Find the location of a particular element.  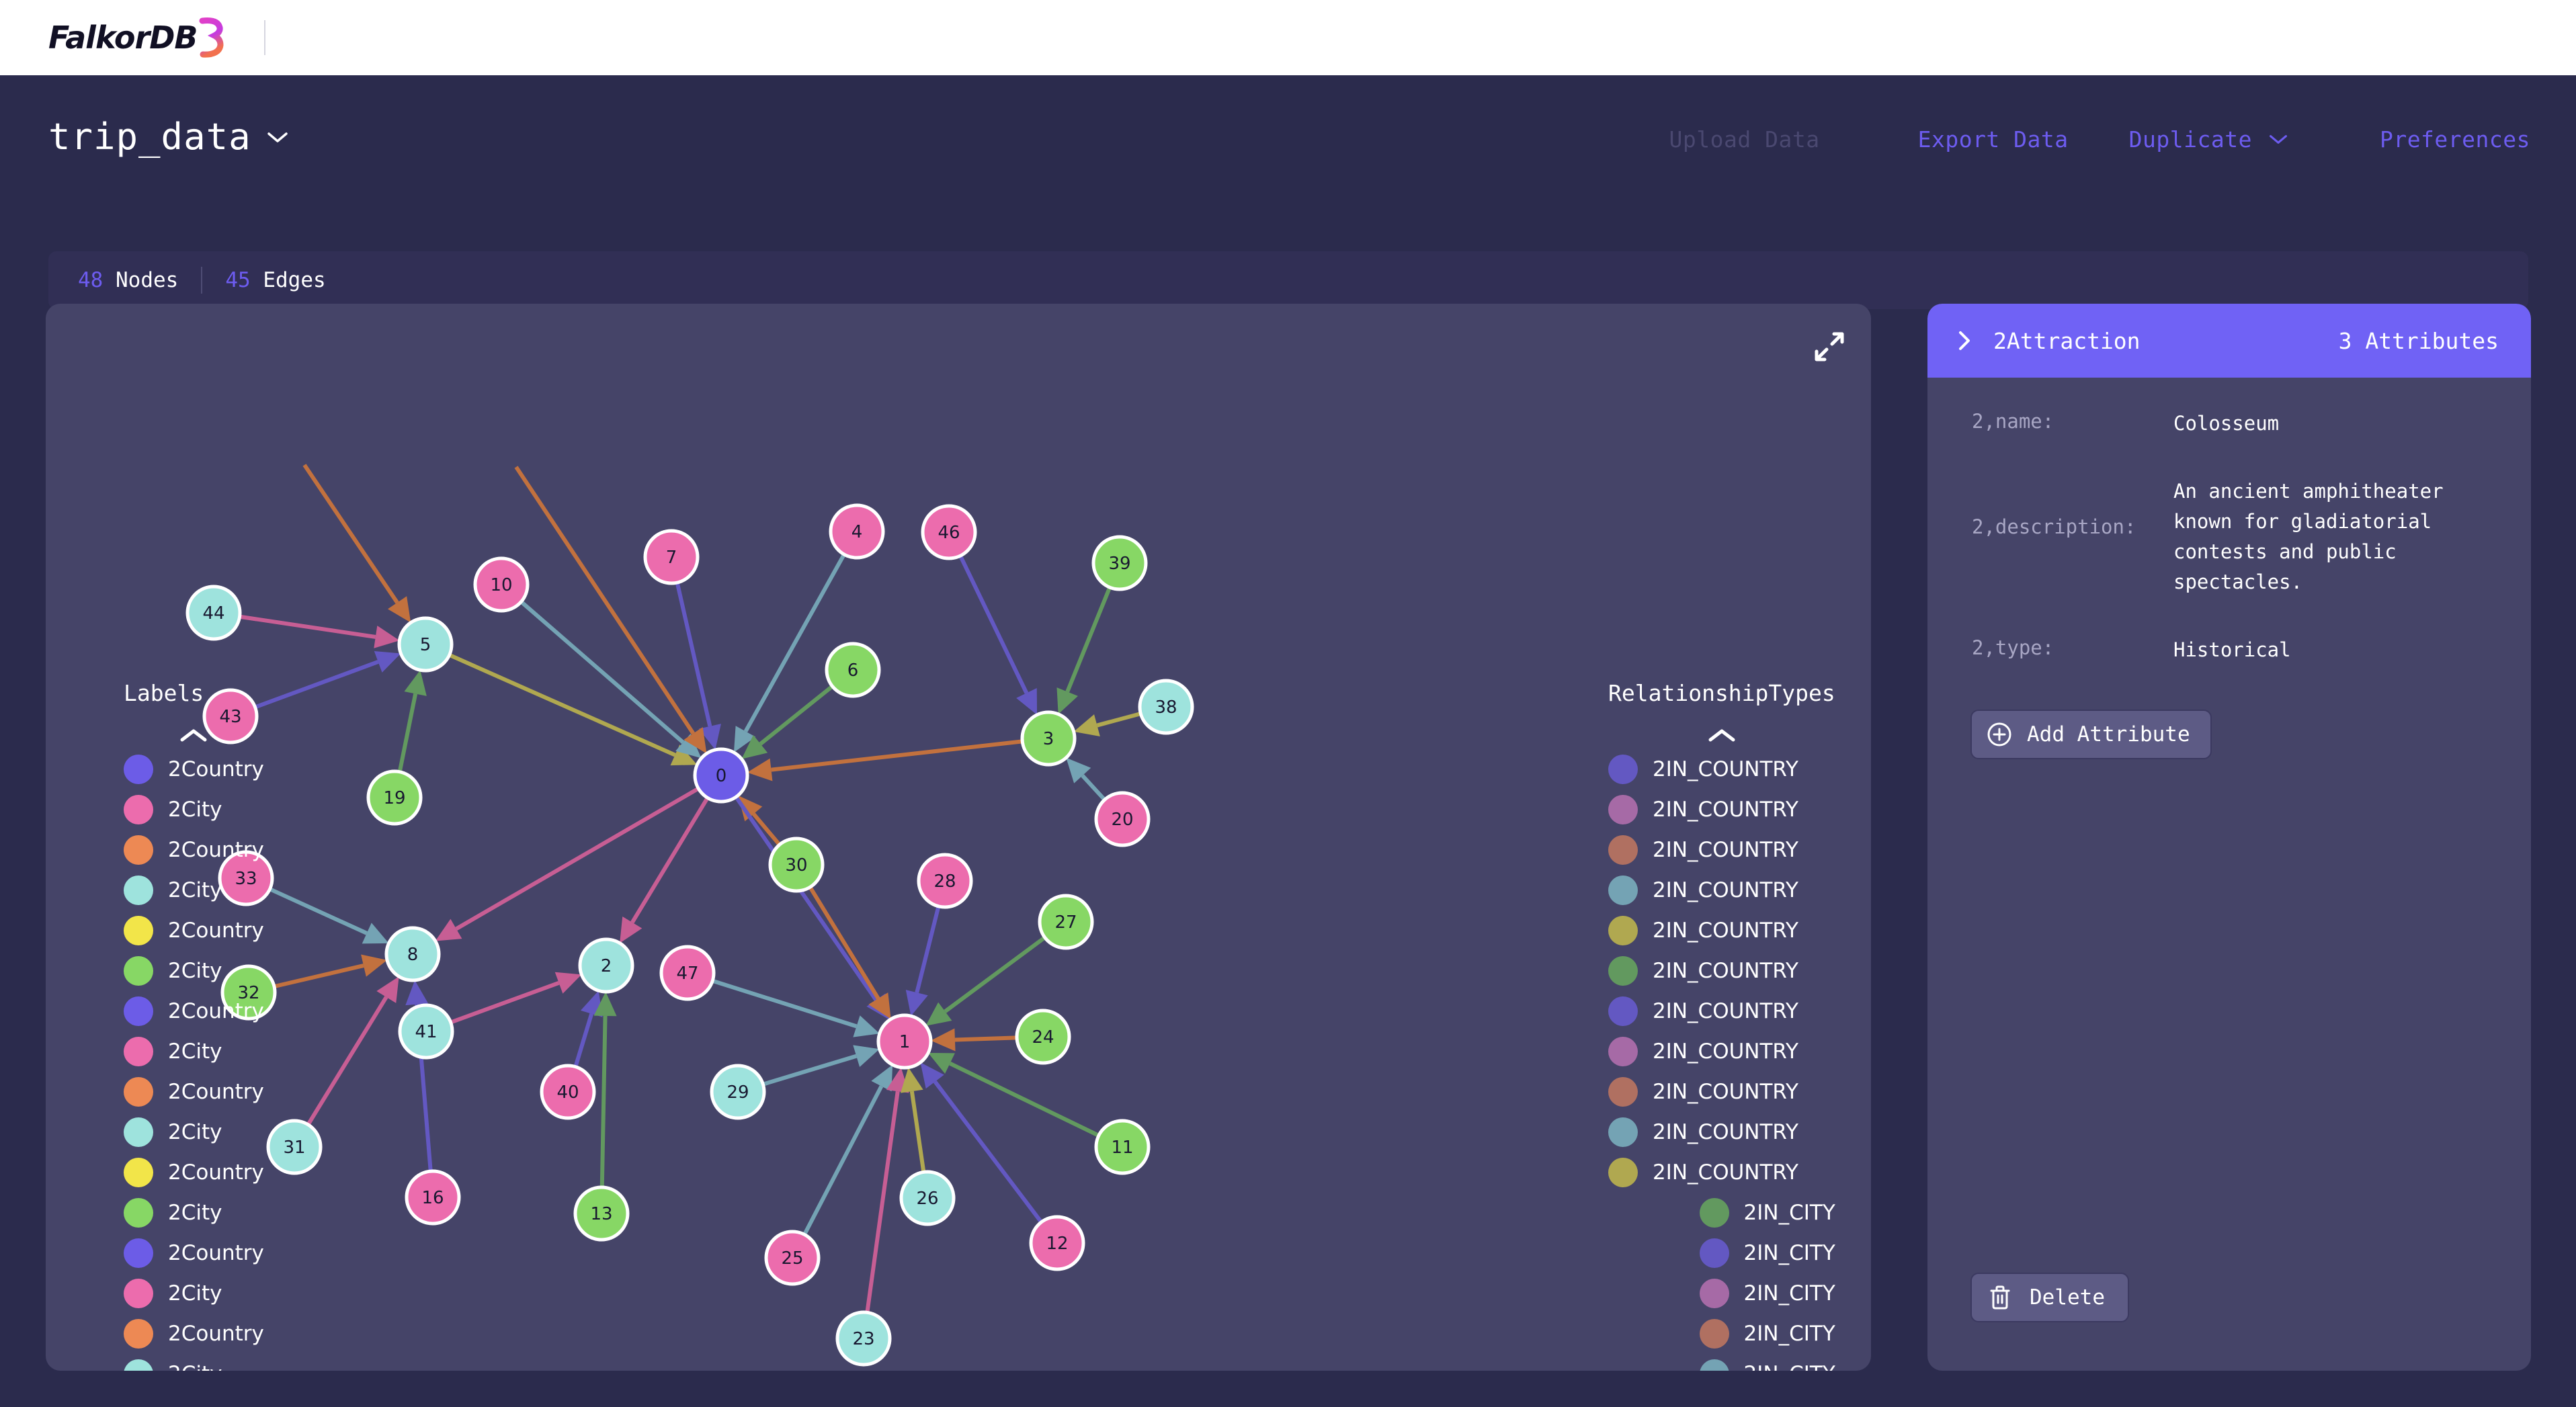

graph-node: 20 is located at coordinates (1122, 819).